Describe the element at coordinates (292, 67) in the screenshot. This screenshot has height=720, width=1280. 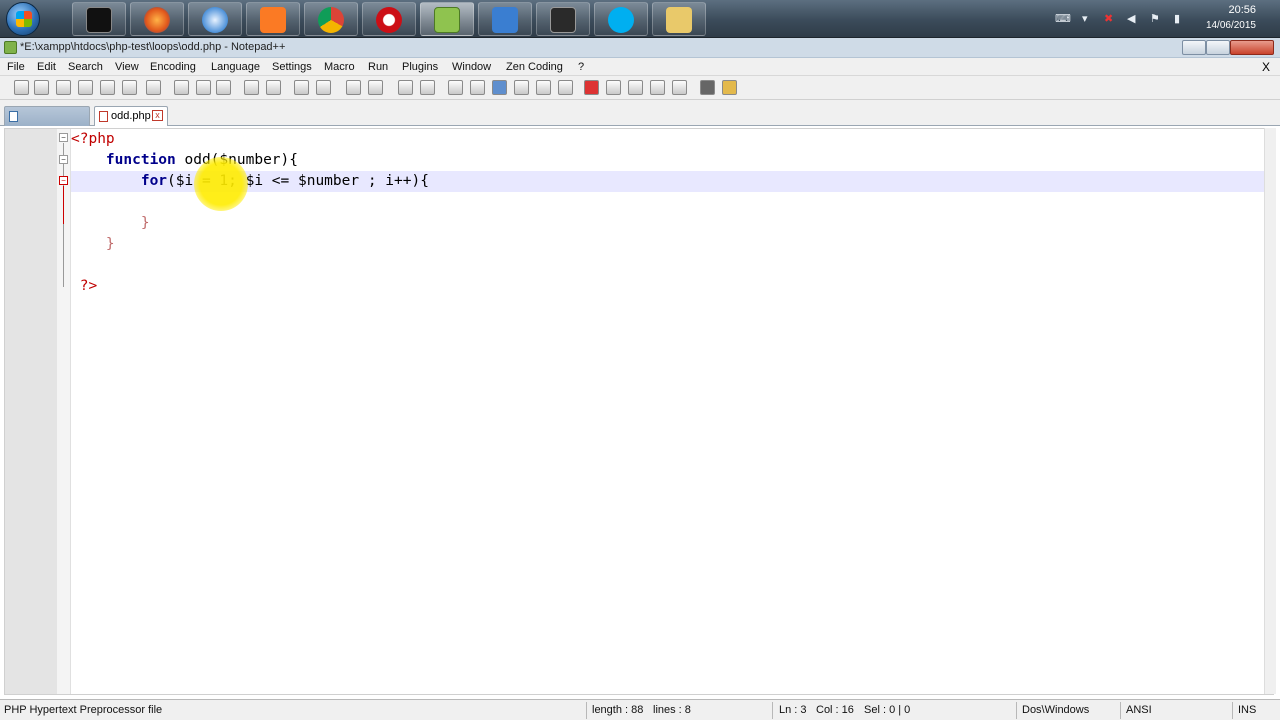
I see `menu-settings: Settings` at that location.